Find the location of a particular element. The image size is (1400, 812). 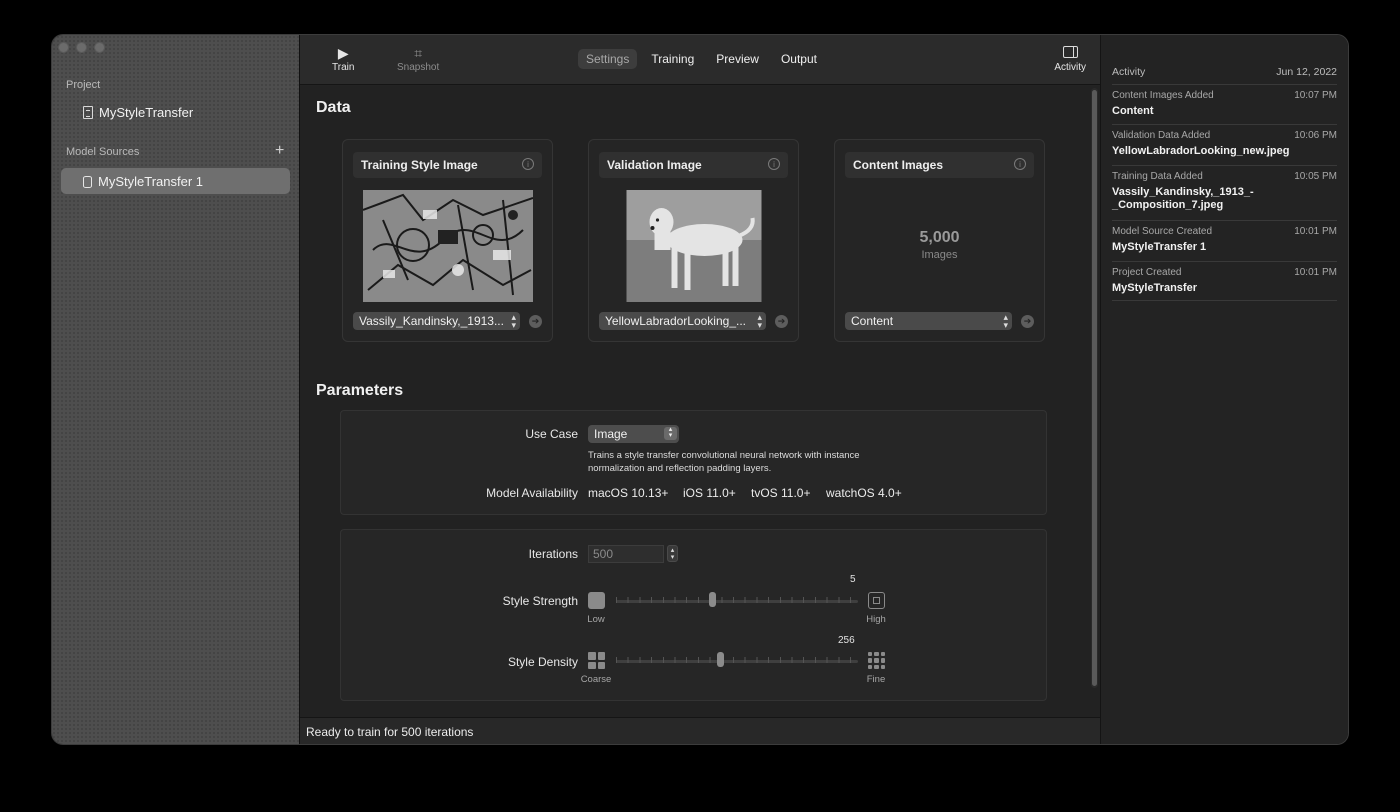

style-density-ticks is located at coordinates (737, 660).